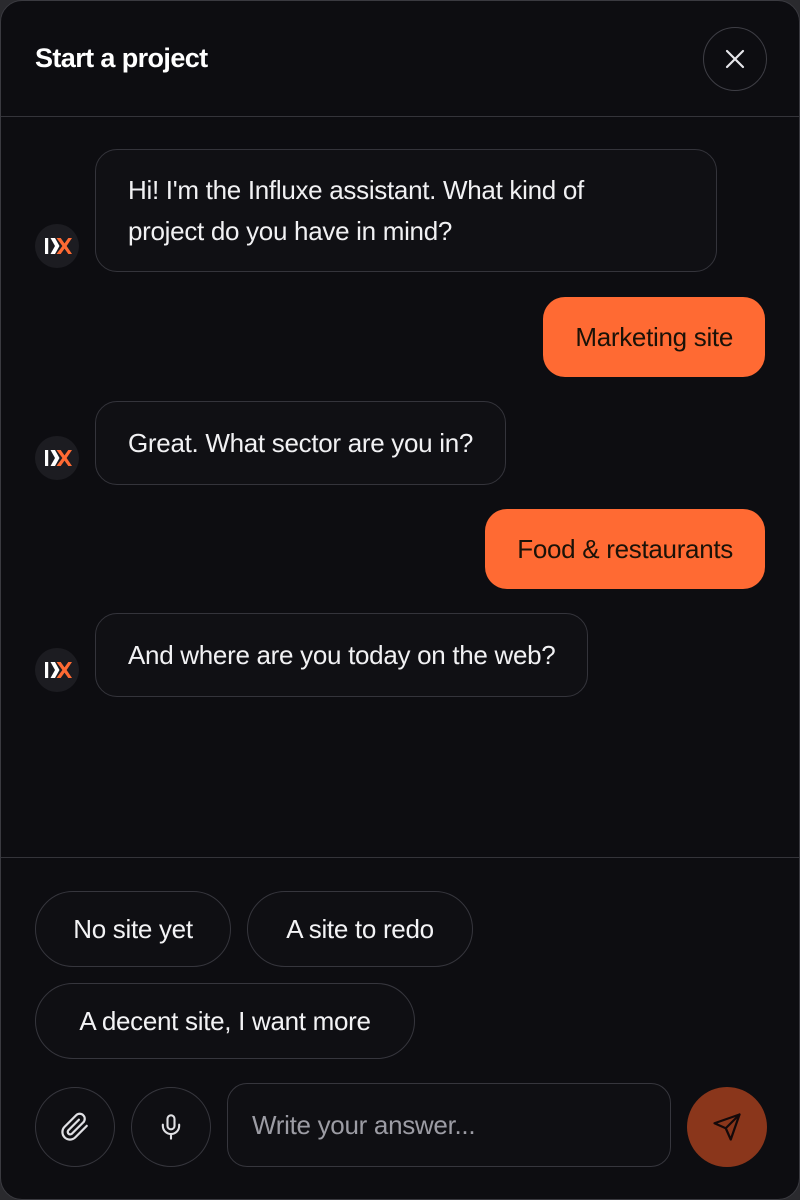 This screenshot has width=800, height=1200. What do you see at coordinates (290, 230) in the screenshot?
I see `message-text-line: project do you have in mind?` at bounding box center [290, 230].